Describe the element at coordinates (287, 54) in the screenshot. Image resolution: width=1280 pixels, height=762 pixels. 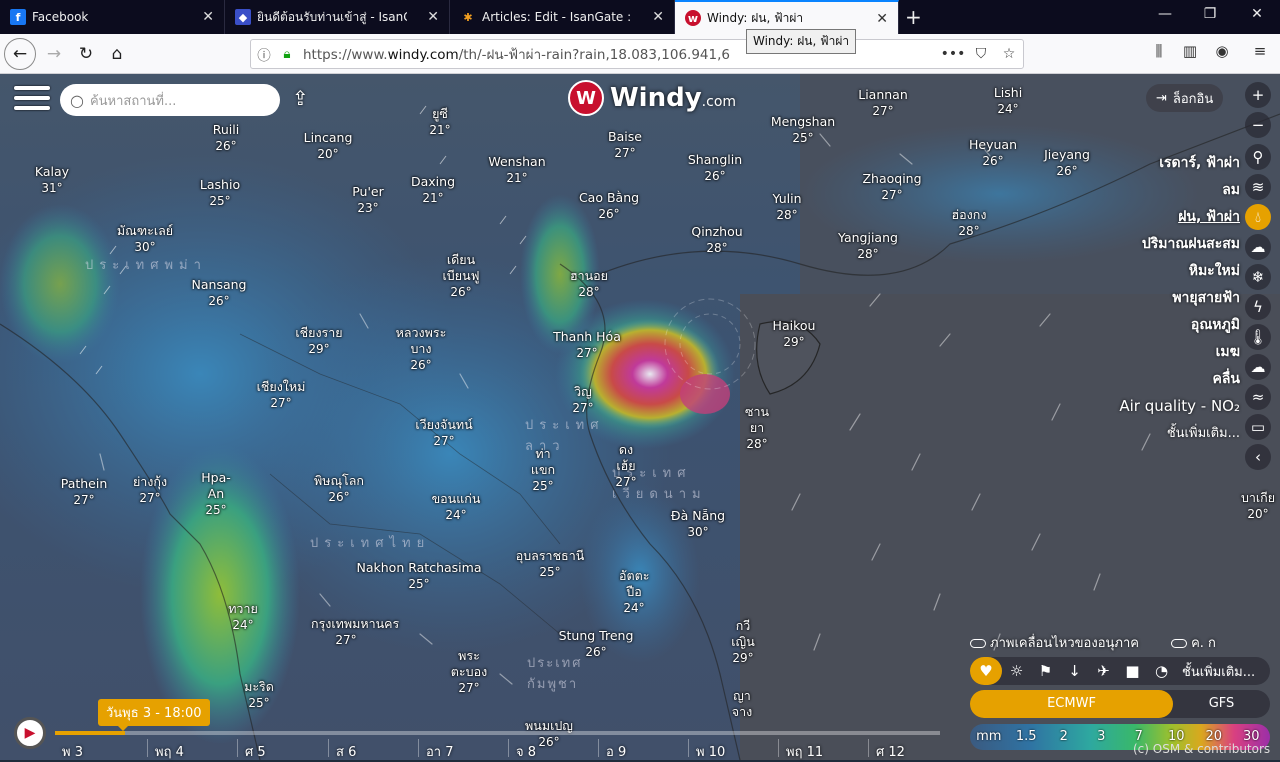
I see `lock-icon: 🔒︎` at that location.